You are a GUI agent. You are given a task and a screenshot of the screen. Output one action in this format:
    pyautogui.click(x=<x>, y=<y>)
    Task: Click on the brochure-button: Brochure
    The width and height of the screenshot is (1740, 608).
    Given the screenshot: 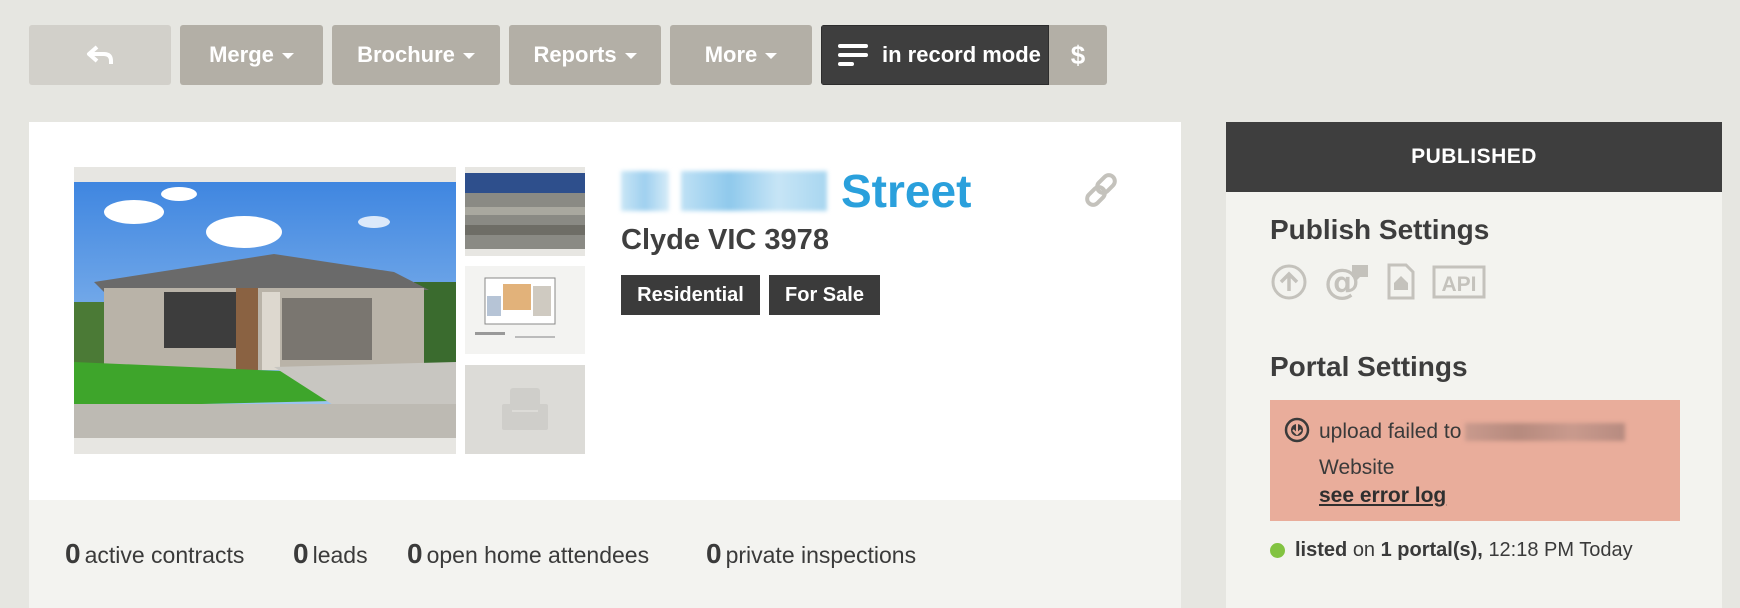 What is the action you would take?
    pyautogui.click(x=416, y=55)
    